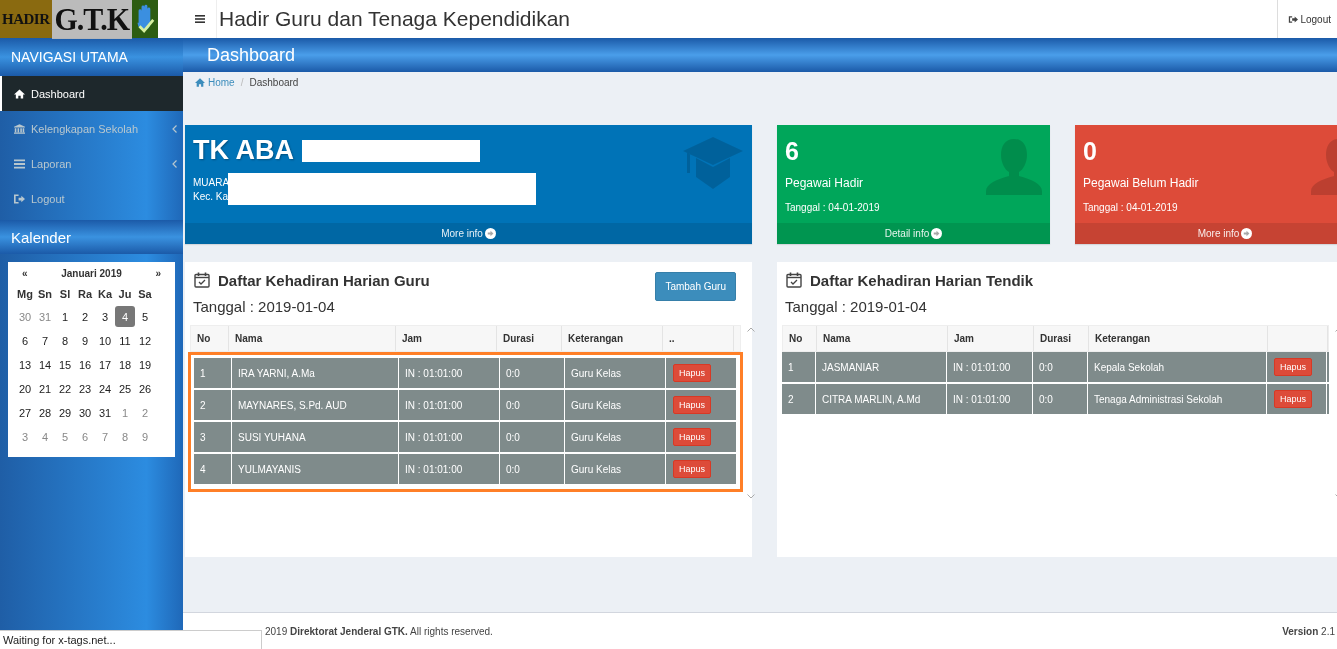  I want to click on table-cell: 0:0, so click(532, 437).